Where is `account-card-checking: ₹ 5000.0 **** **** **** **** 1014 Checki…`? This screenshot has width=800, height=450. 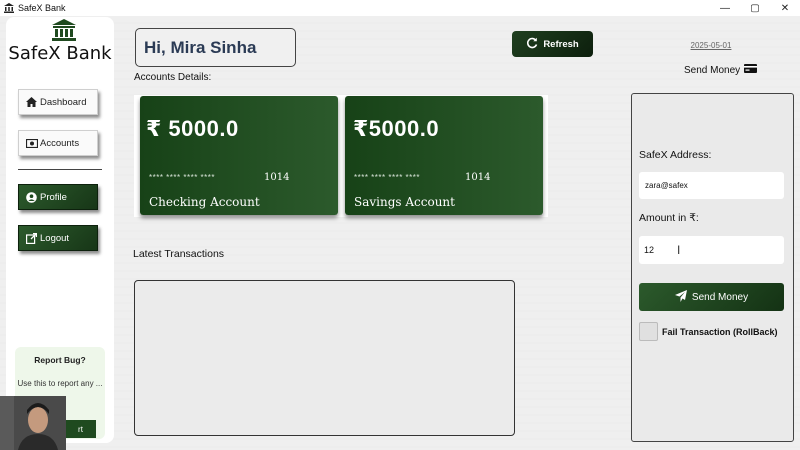
account-card-checking: ₹ 5000.0 **** **** **** **** 1014 Checki… is located at coordinates (239, 155).